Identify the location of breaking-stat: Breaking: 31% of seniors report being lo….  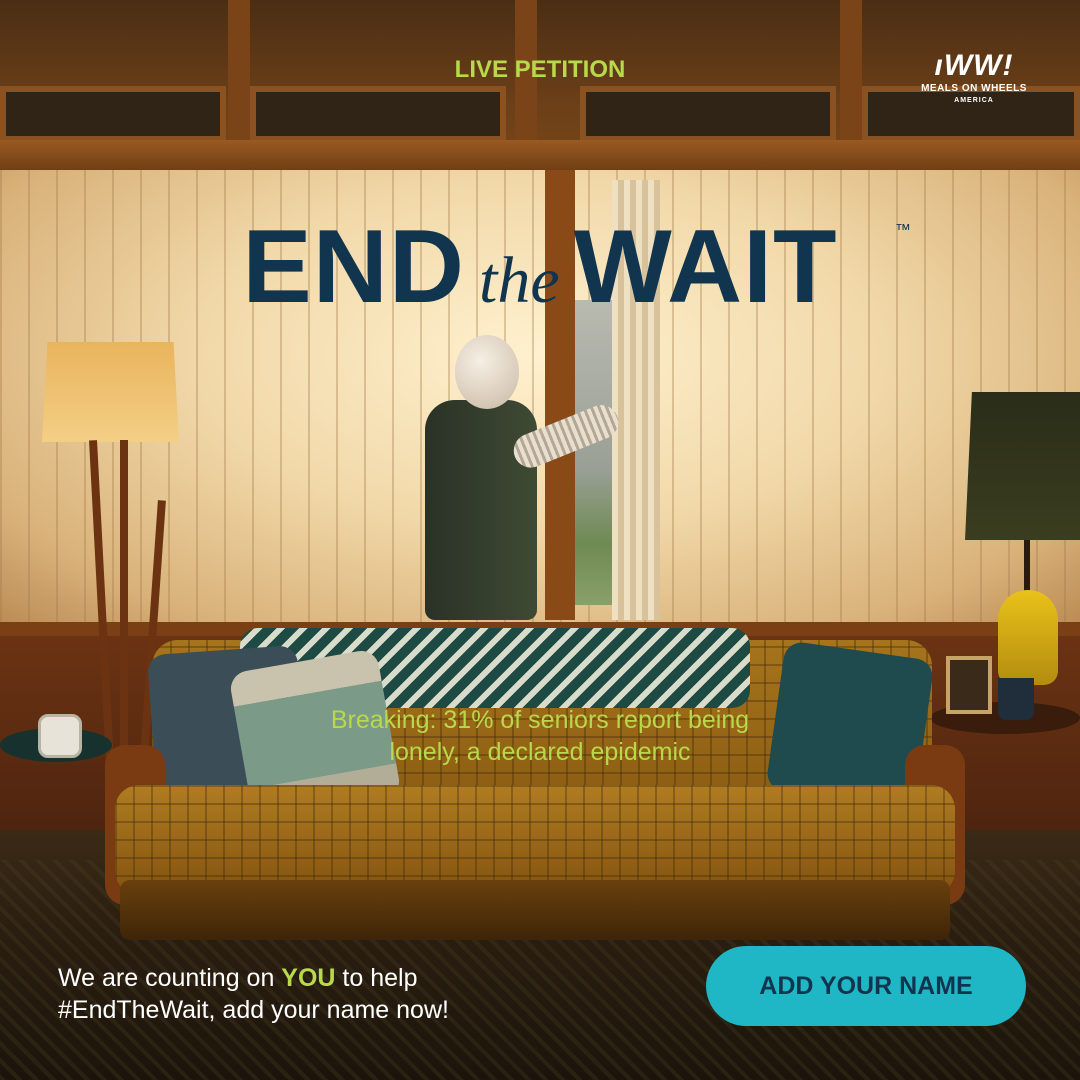
(540, 736).